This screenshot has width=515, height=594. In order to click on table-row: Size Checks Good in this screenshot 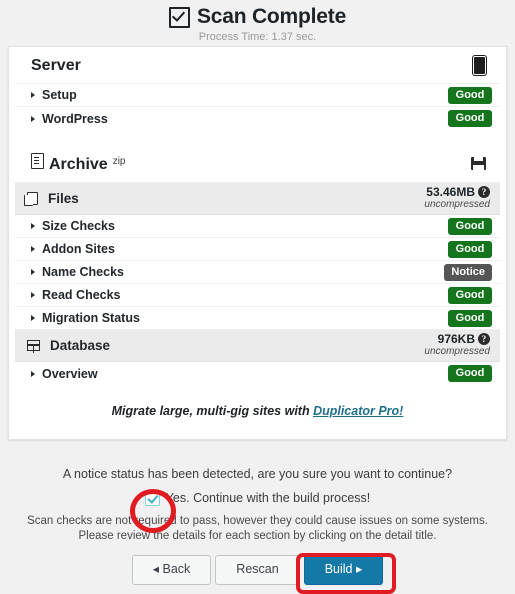, I will do `click(257, 226)`.